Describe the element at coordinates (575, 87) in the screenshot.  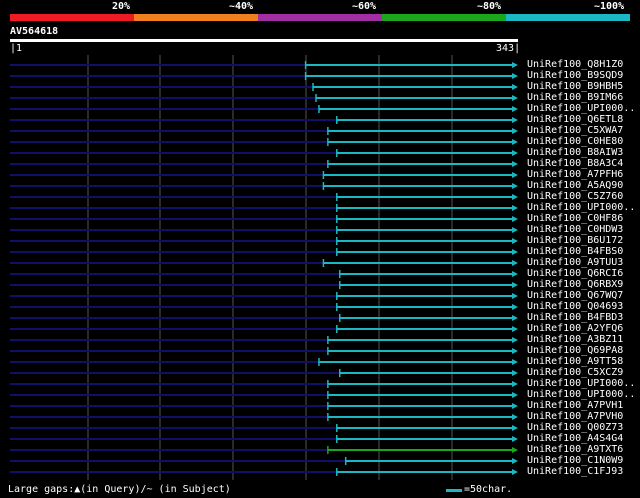
I see `hit-label: UniRef100_B9HBH5` at that location.